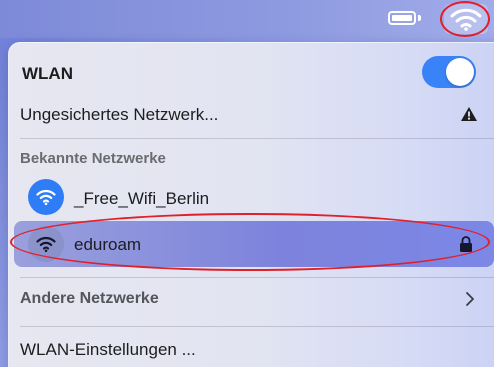  Describe the element at coordinates (402, 18) in the screenshot. I see `battery-icon` at that location.